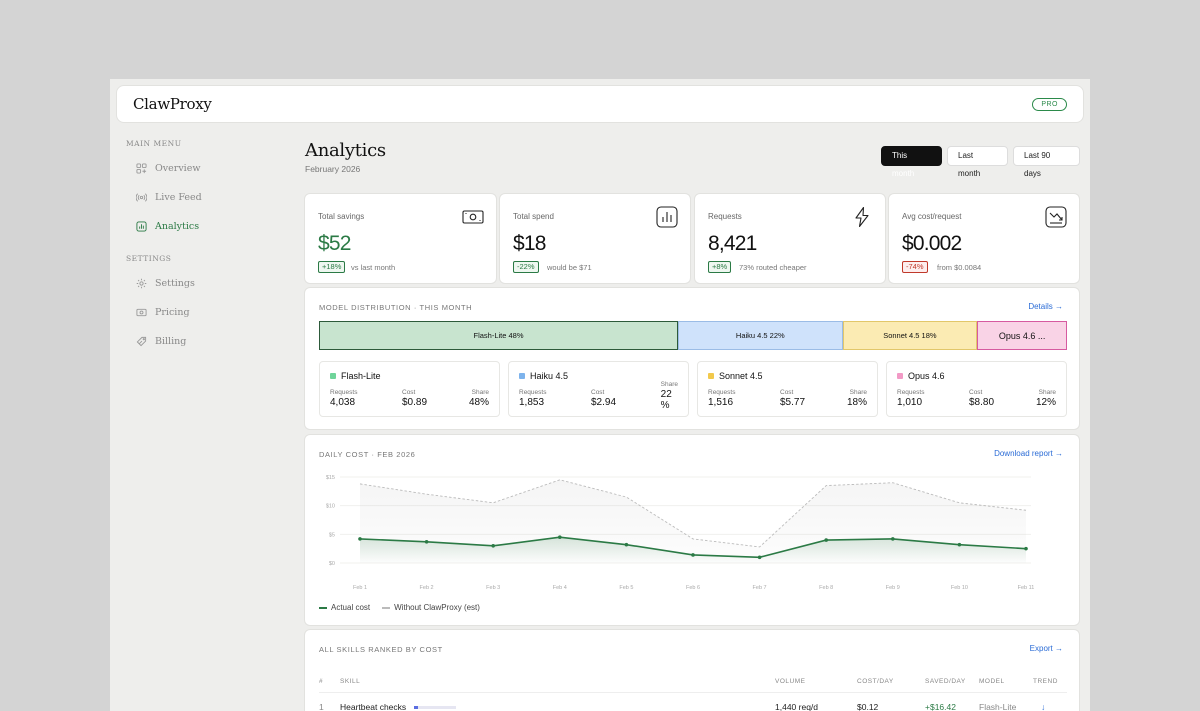  Describe the element at coordinates (478, 402) in the screenshot. I see `stat-value: 48%` at that location.